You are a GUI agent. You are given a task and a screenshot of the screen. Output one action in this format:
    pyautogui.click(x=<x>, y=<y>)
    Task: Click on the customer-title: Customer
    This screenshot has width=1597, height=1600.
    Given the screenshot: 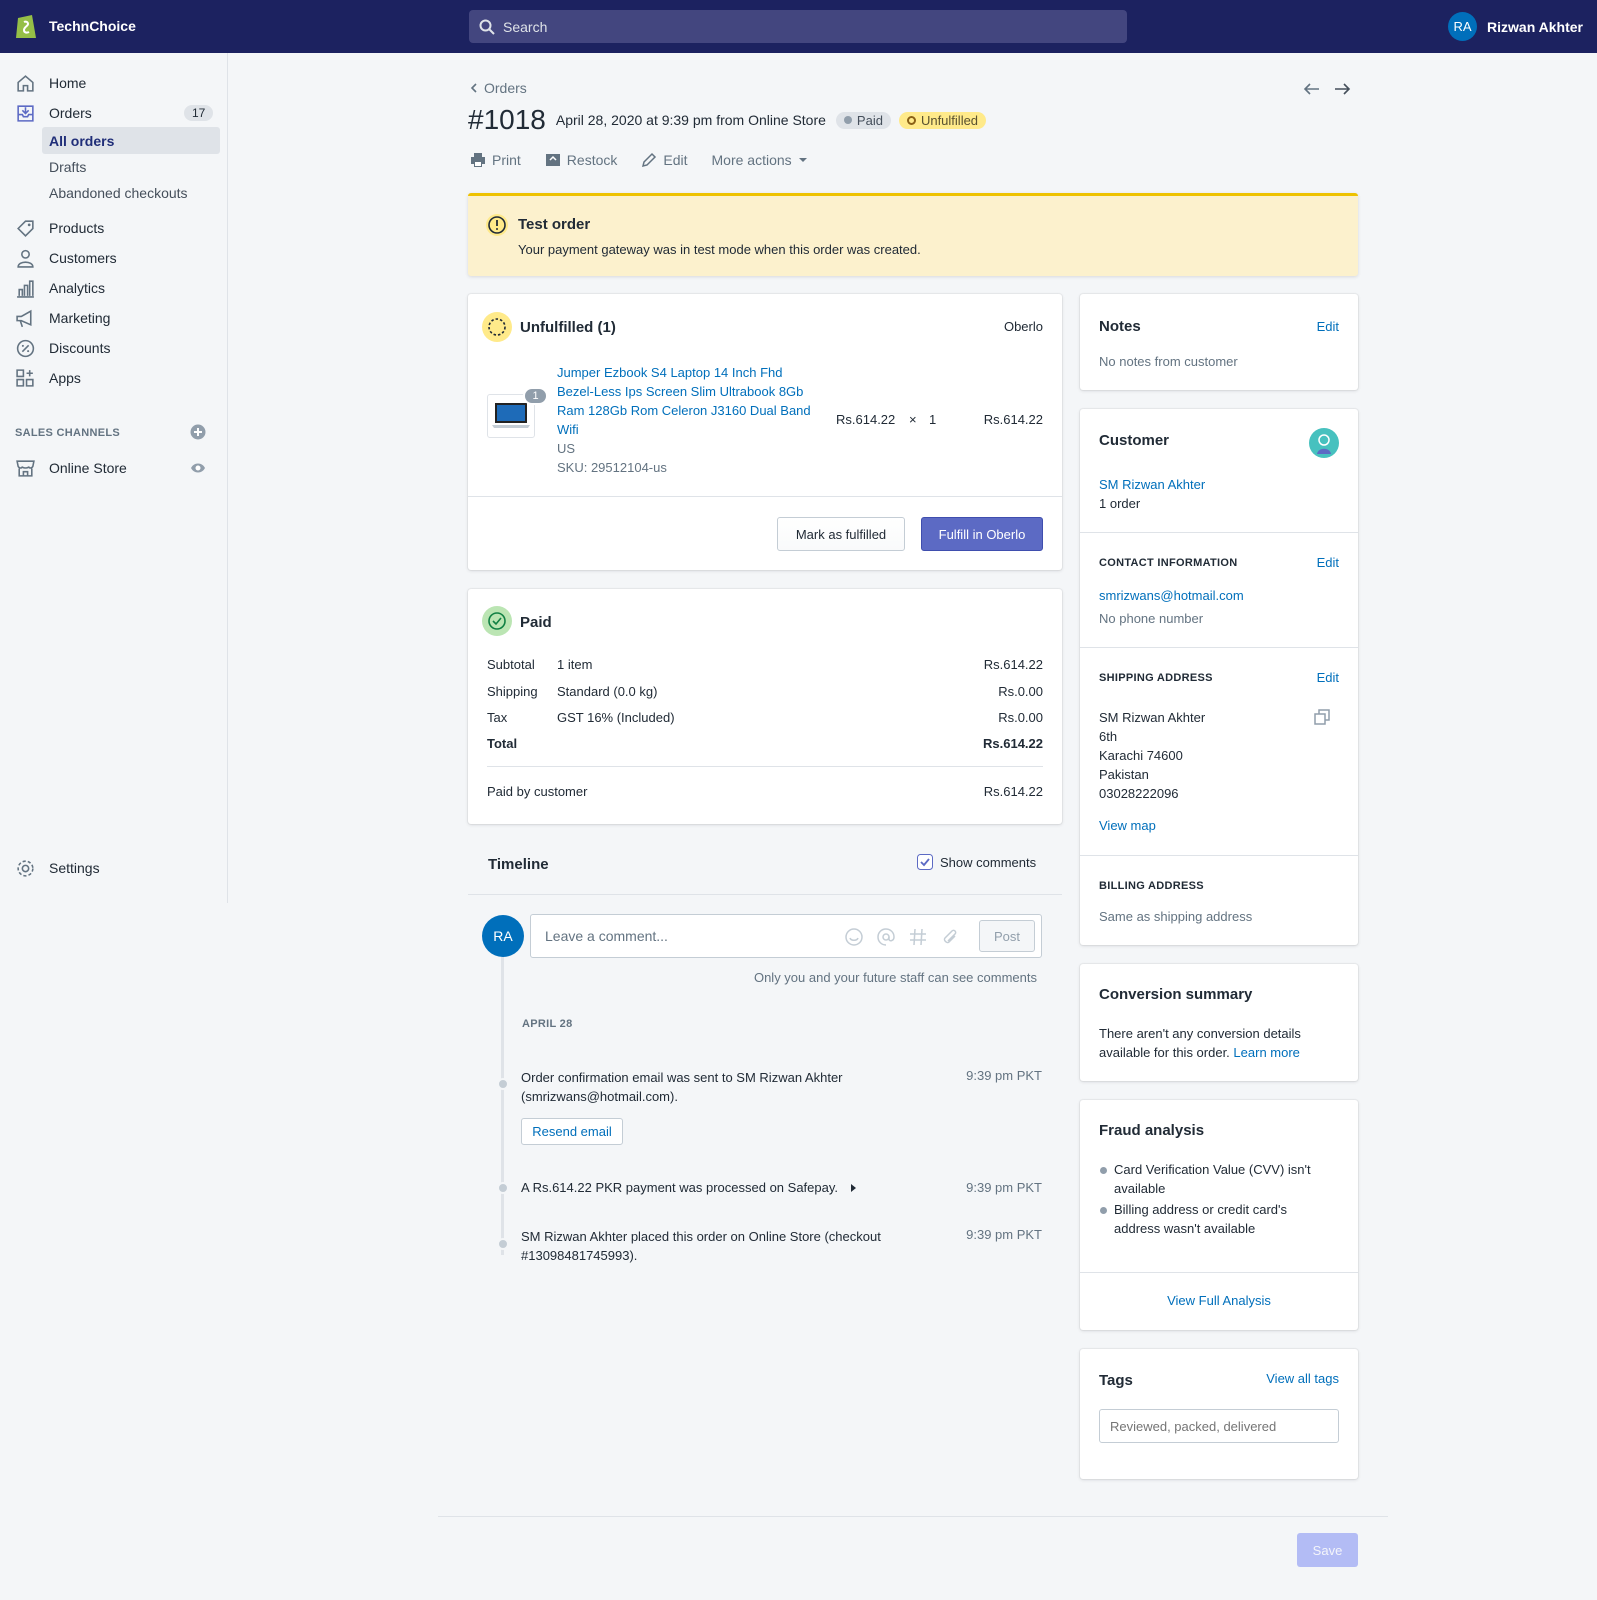 What is the action you would take?
    pyautogui.click(x=1134, y=440)
    